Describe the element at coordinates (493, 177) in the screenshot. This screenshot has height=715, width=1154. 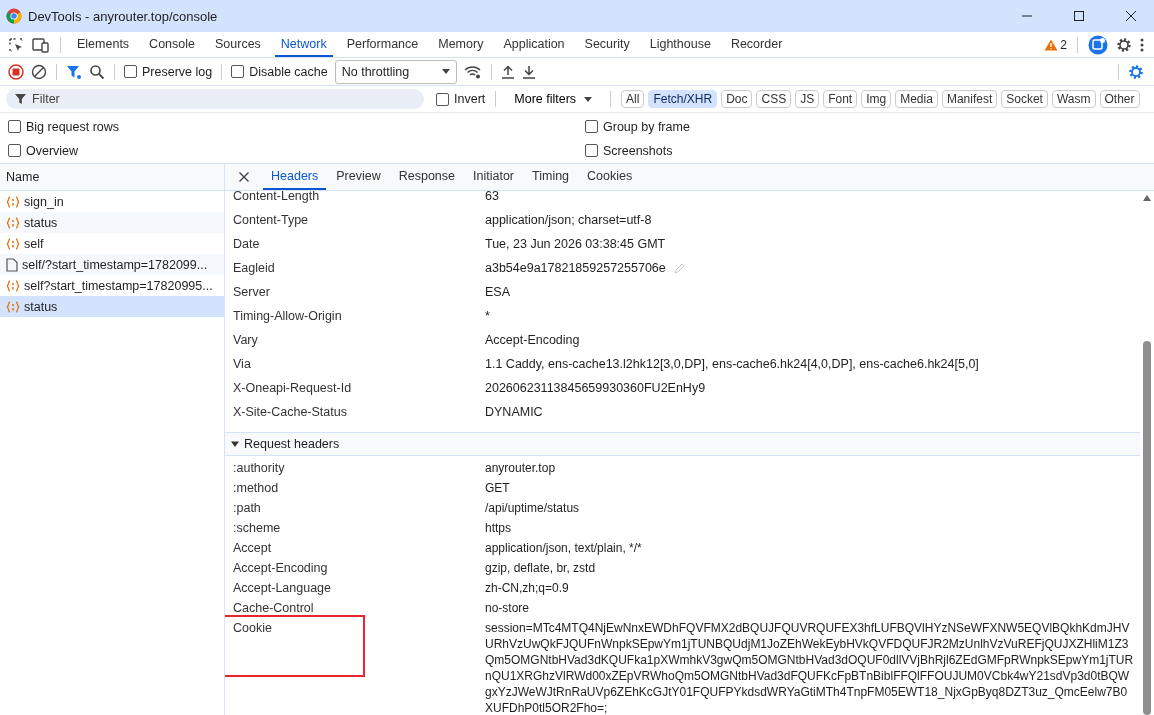
I see `detail-tab: Initiator` at that location.